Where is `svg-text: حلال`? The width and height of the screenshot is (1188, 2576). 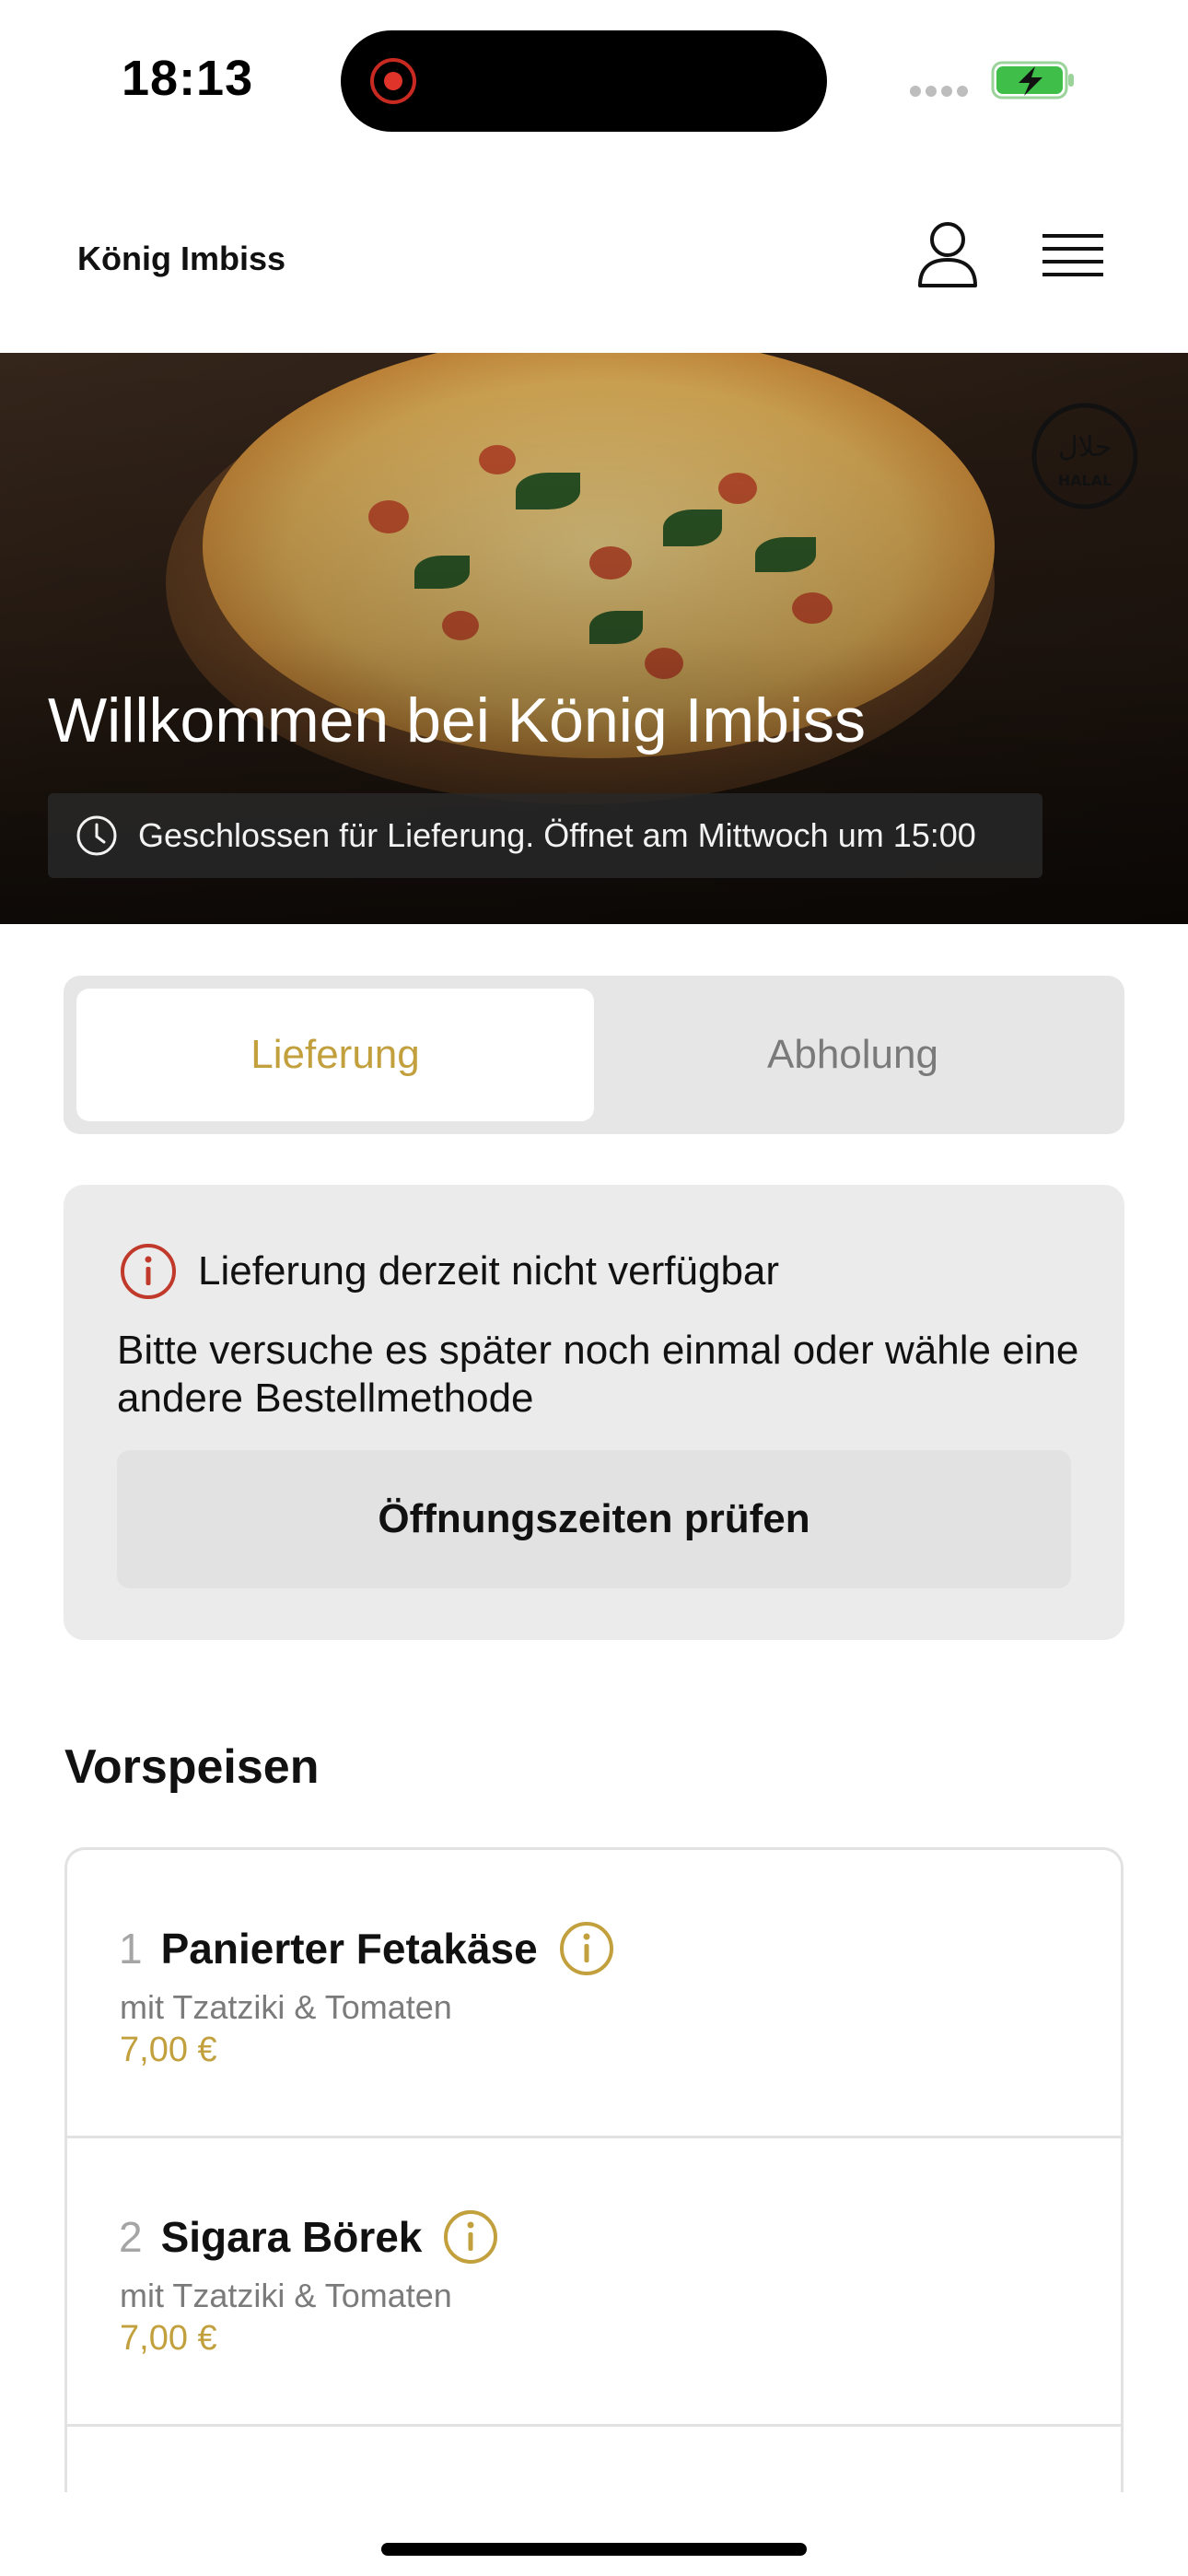 svg-text: حلال is located at coordinates (1085, 447).